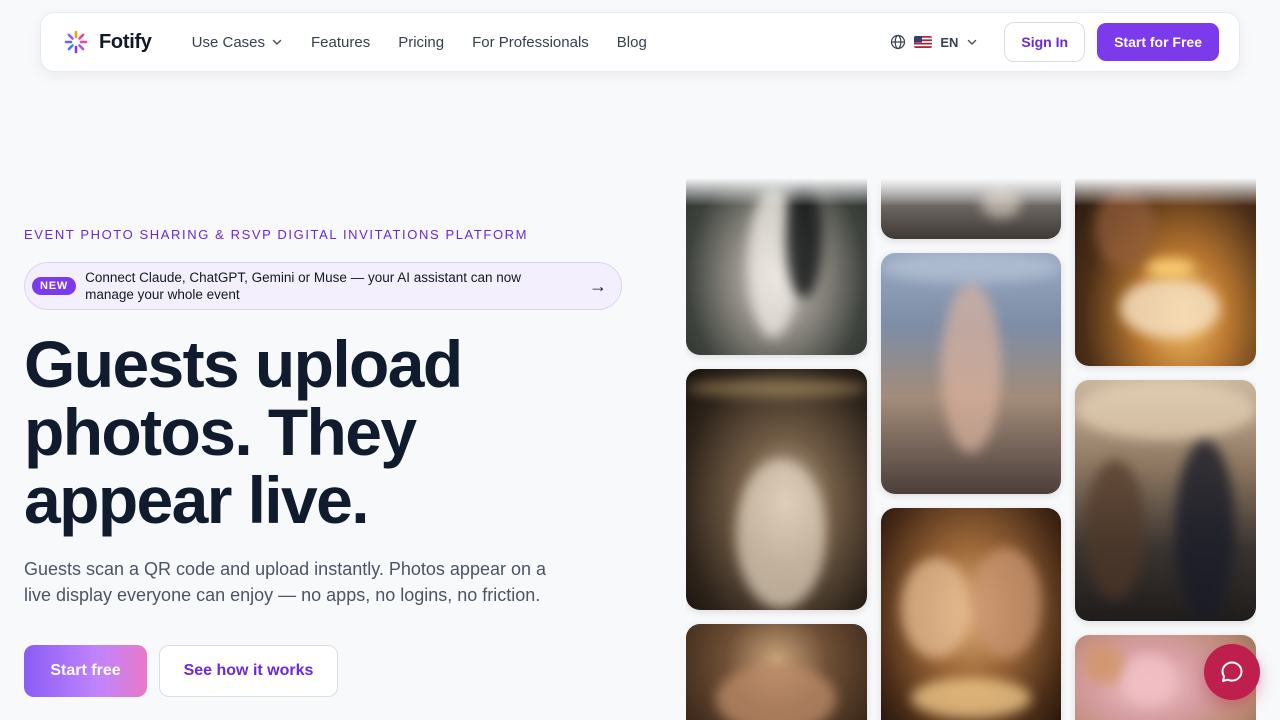 This screenshot has width=1280, height=720. What do you see at coordinates (776, 266) in the screenshot?
I see `wedding-kiss-photo` at bounding box center [776, 266].